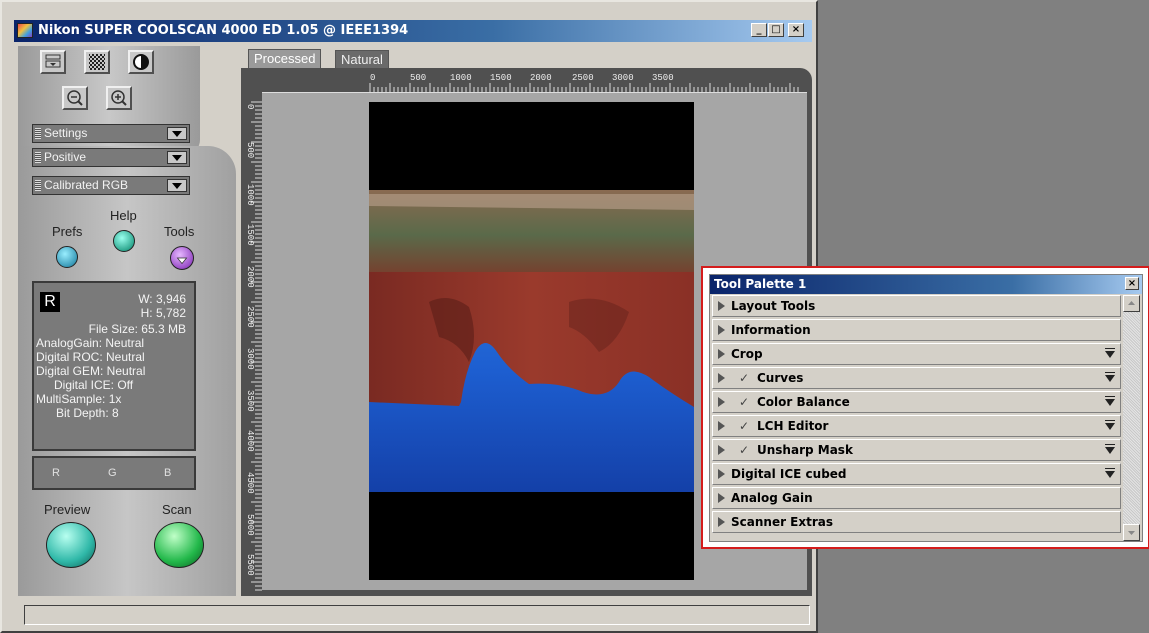  I want to click on tab-natural: Natural, so click(362, 59).